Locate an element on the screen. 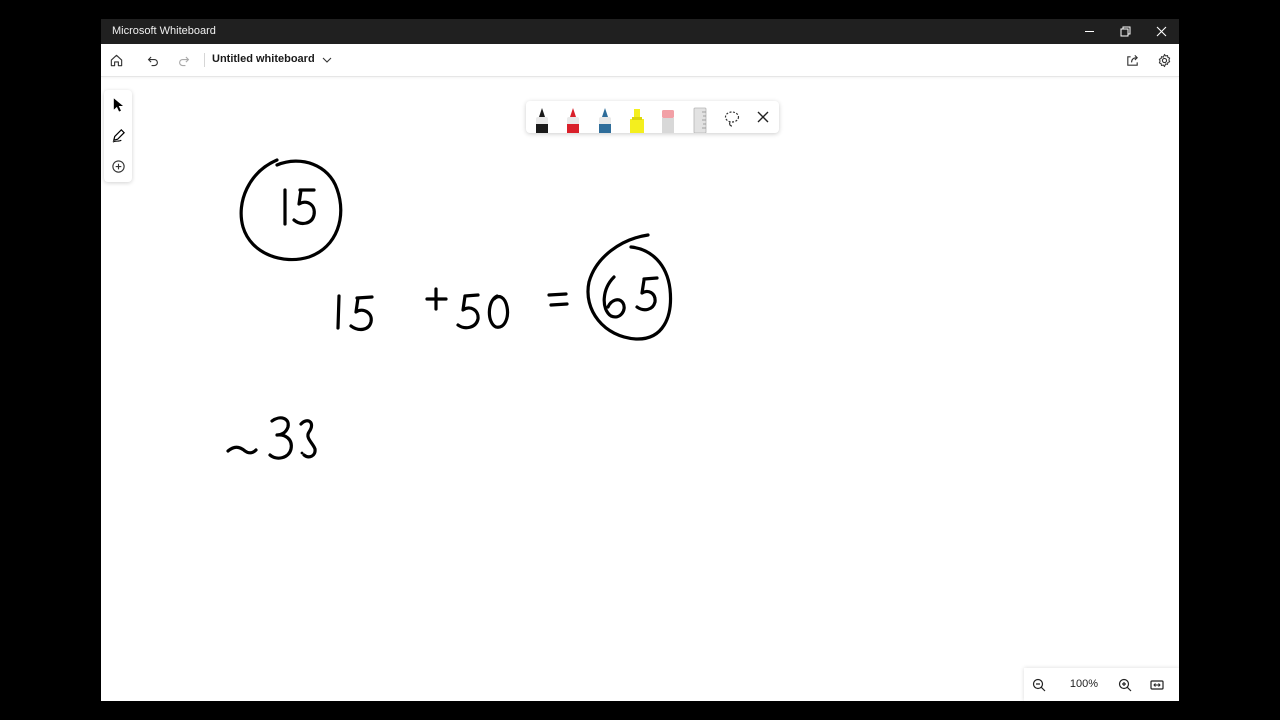 The image size is (1280, 720). settings-button is located at coordinates (1164, 60).